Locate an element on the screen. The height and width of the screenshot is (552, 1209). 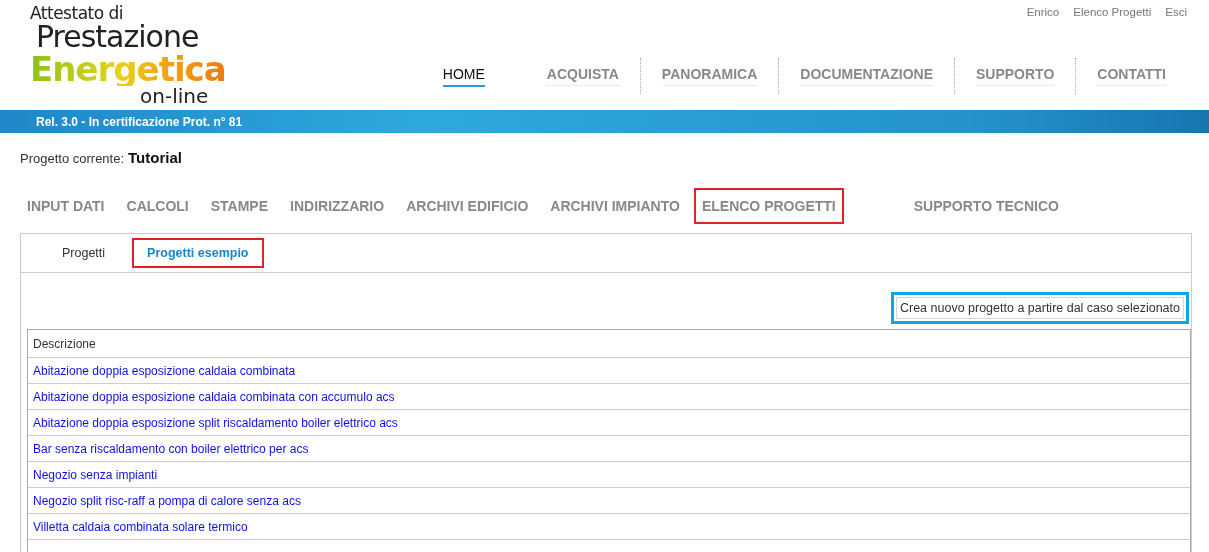
project-link: Abitazione doppia esposizione caldaia combinata is located at coordinates (609, 371).